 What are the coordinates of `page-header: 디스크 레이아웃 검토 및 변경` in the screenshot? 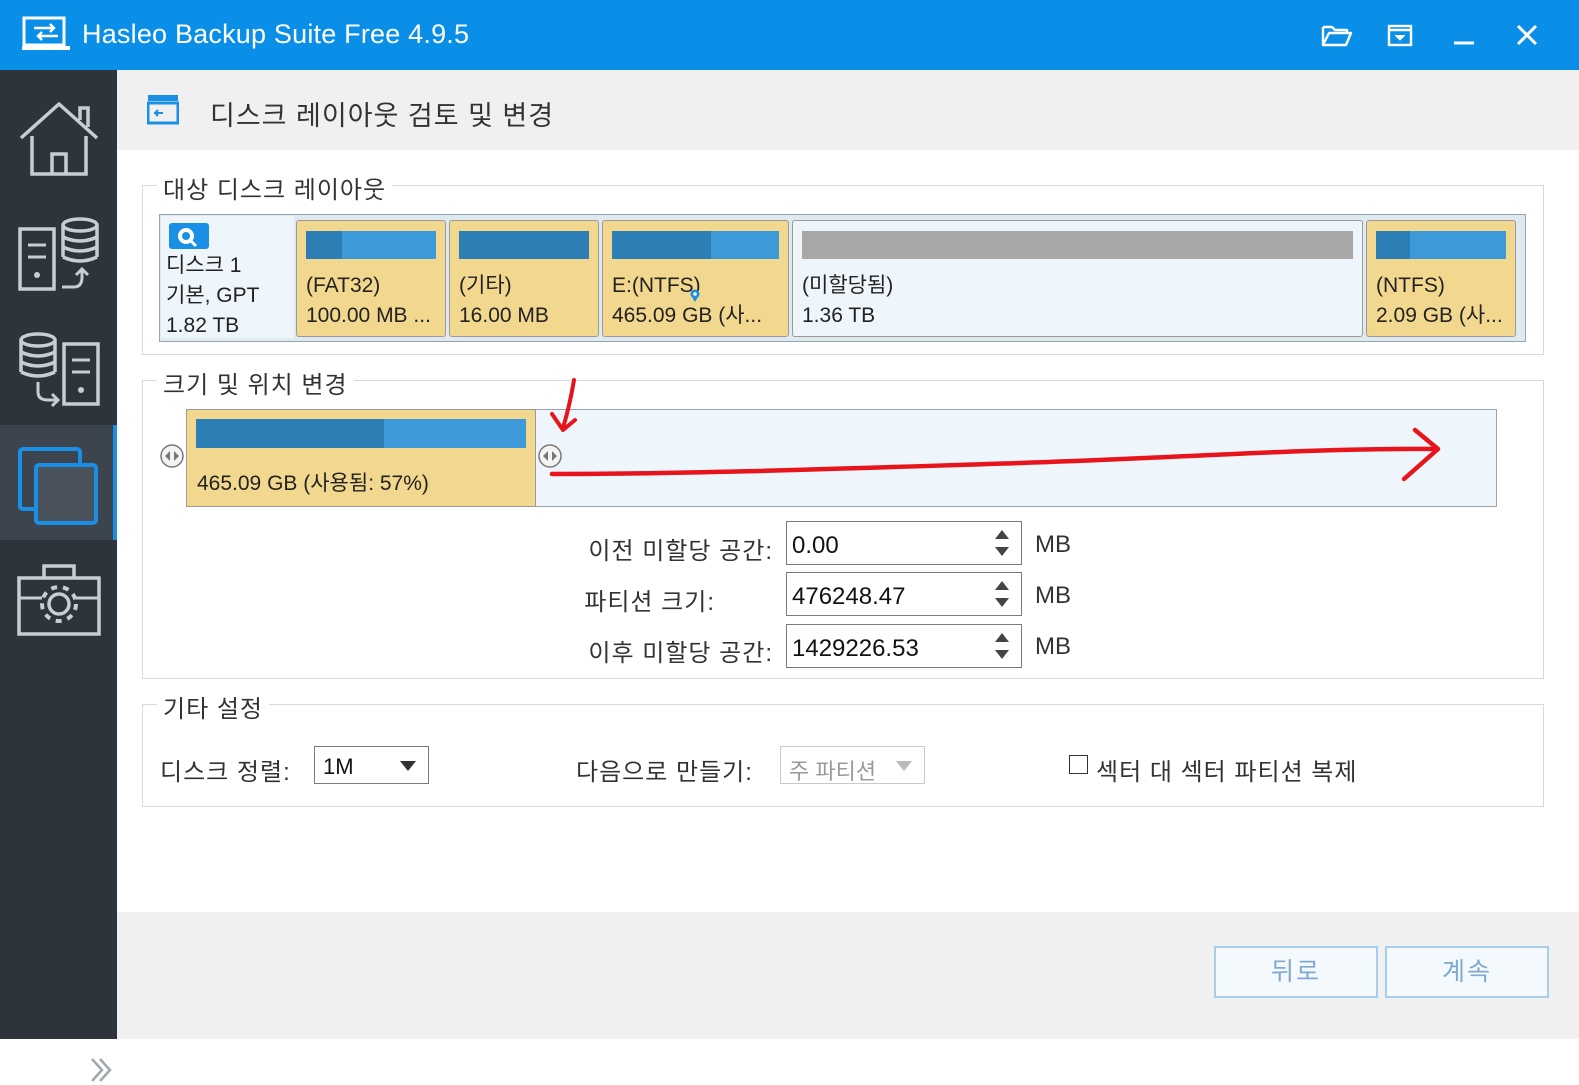 It's located at (848, 110).